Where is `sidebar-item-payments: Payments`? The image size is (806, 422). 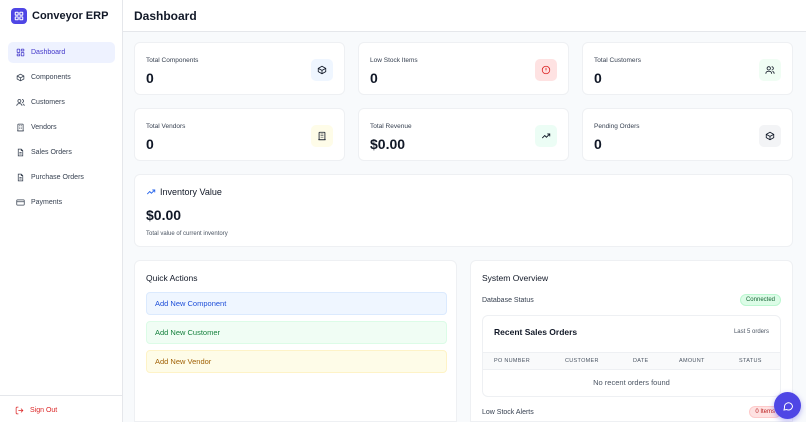 sidebar-item-payments: Payments is located at coordinates (61, 202).